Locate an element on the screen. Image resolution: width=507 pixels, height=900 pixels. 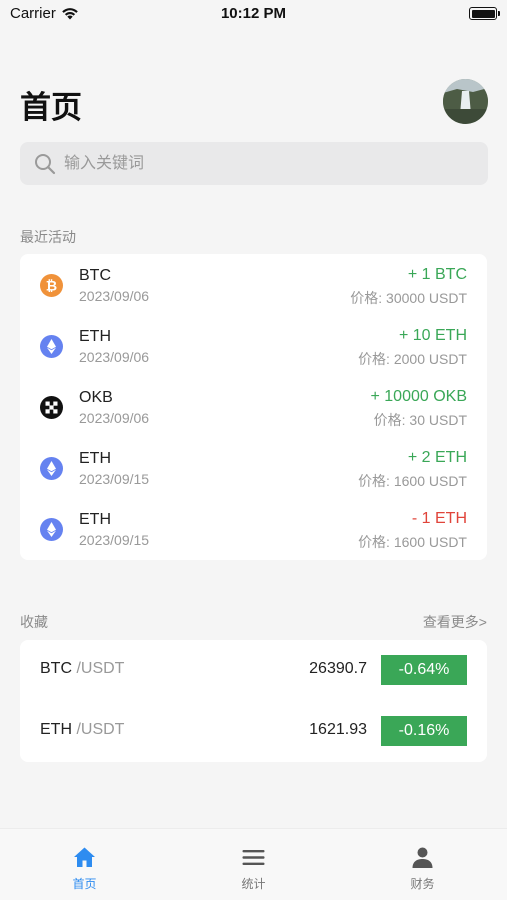
status-bar: Carrier 10:12 PM is located at coordinates (253, 14).